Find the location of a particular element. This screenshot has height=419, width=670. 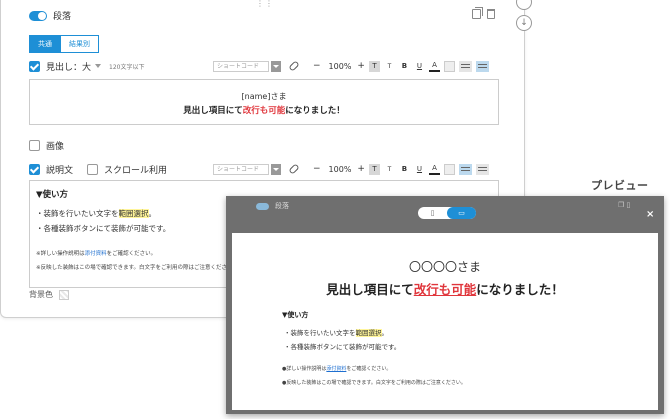

headline-toolbar: ショートコード − 100% + T T B U A is located at coordinates (351, 66).